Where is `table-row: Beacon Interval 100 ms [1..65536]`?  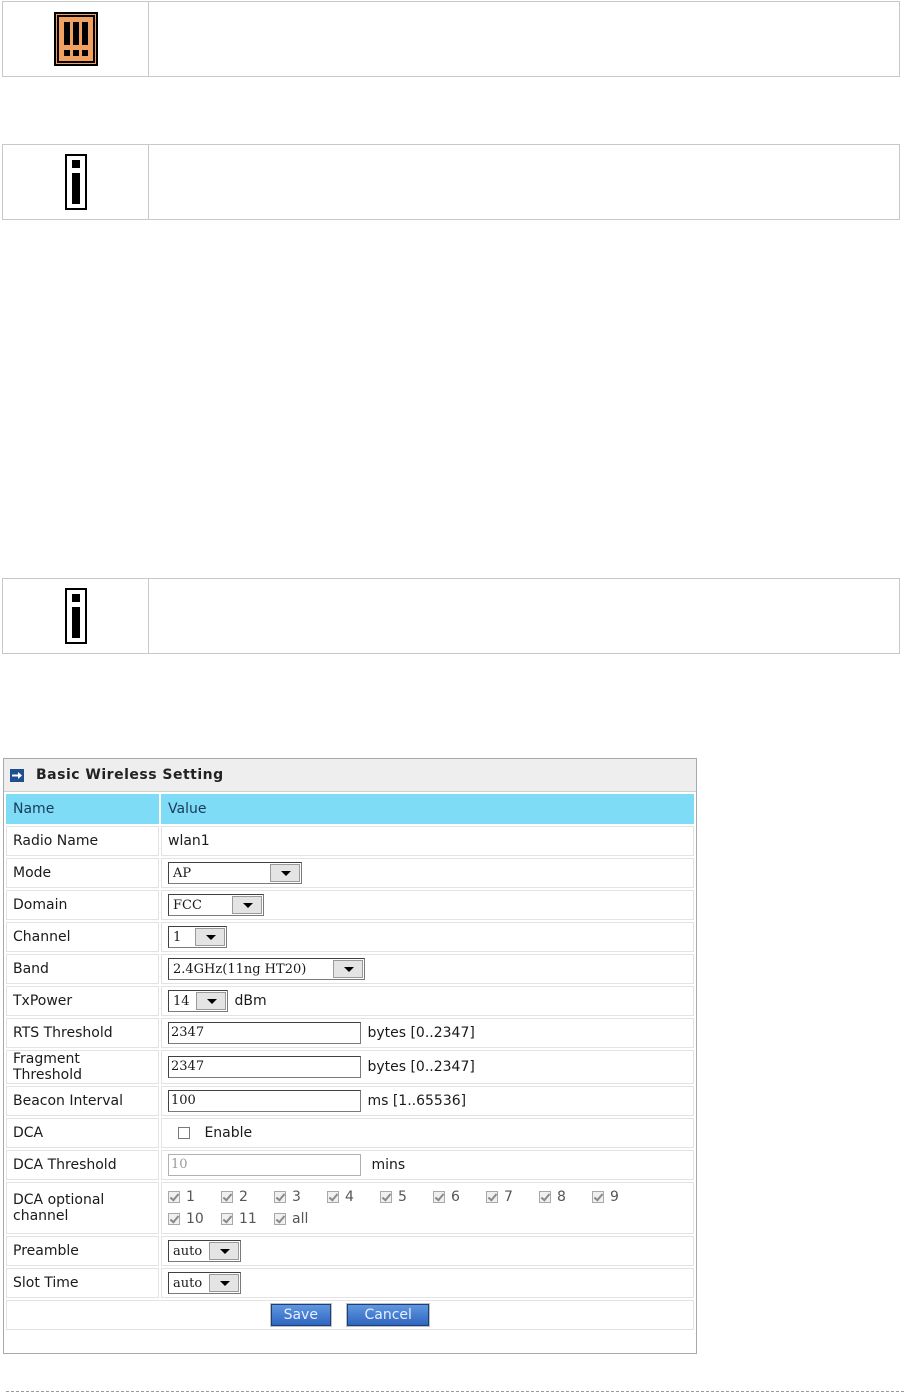
table-row: Beacon Interval 100 ms [1..65536] is located at coordinates (350, 1101).